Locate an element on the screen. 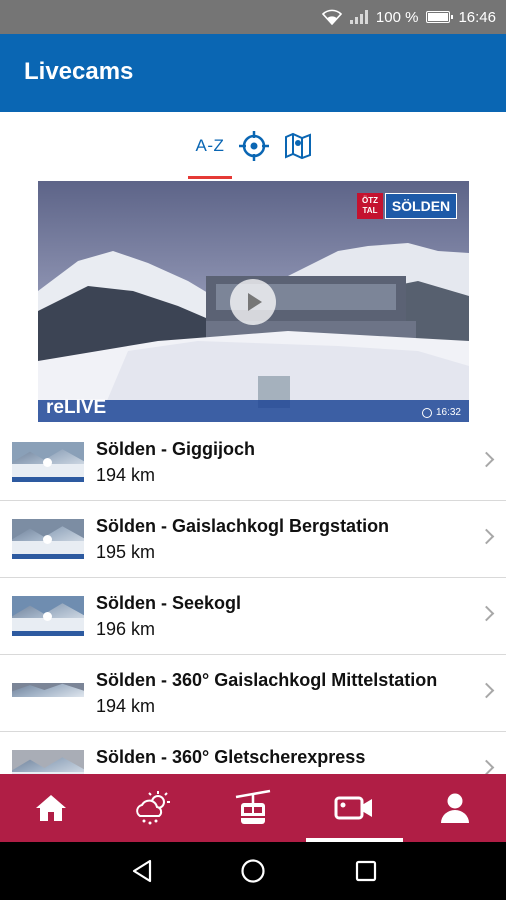 Image resolution: width=506 pixels, height=900 pixels. livecam-title: Sölden - 360° Gletscherexpress is located at coordinates (231, 757).